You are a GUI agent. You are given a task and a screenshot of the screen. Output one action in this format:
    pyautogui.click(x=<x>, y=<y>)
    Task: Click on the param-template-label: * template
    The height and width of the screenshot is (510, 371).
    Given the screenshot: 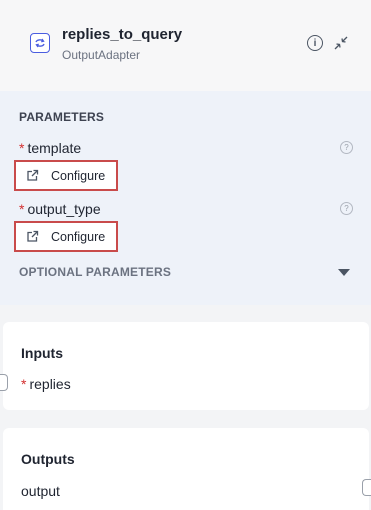 What is the action you would take?
    pyautogui.click(x=50, y=148)
    